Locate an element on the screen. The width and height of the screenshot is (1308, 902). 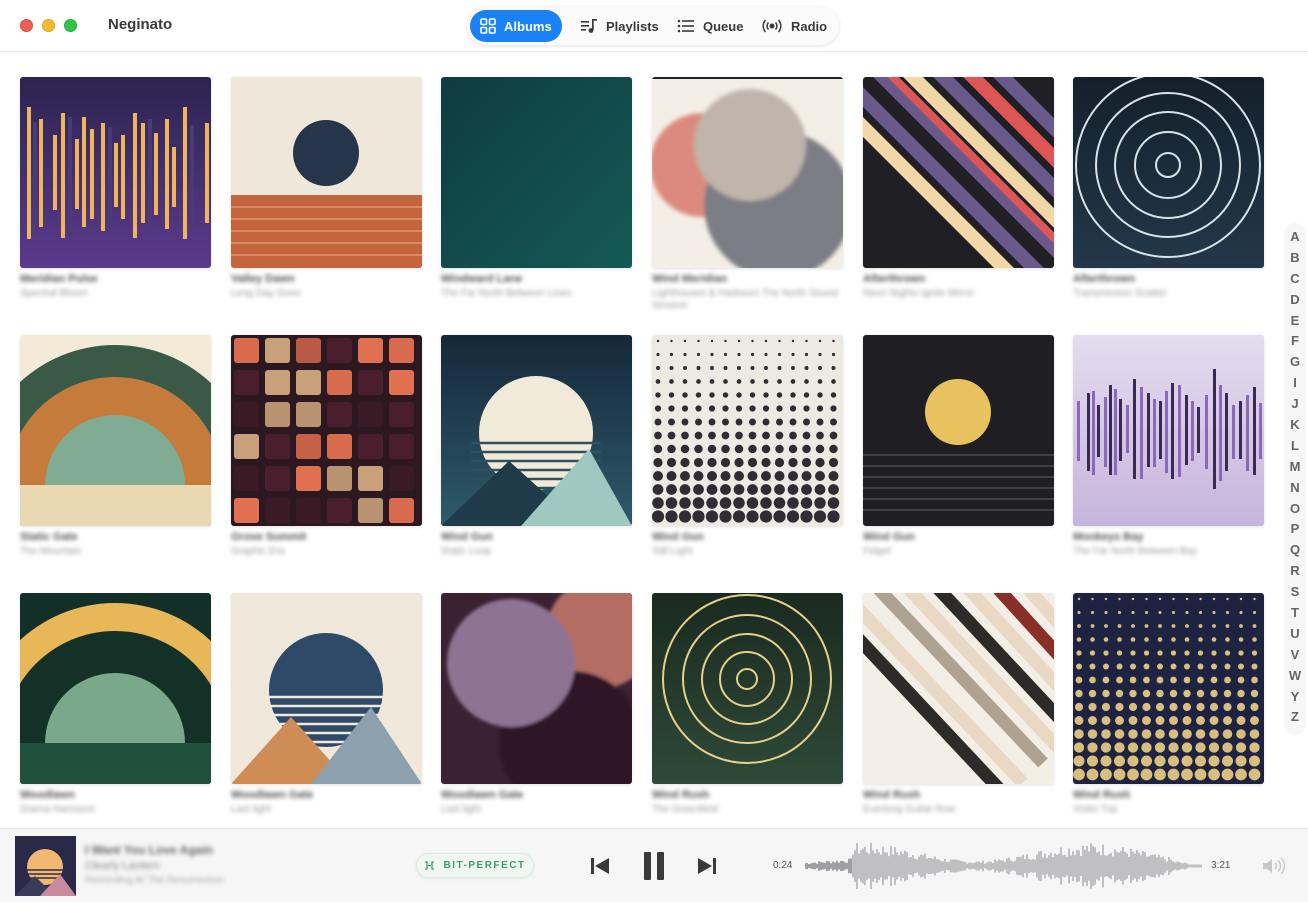
alphabet-letter-q: Q is located at coordinates (1295, 550).